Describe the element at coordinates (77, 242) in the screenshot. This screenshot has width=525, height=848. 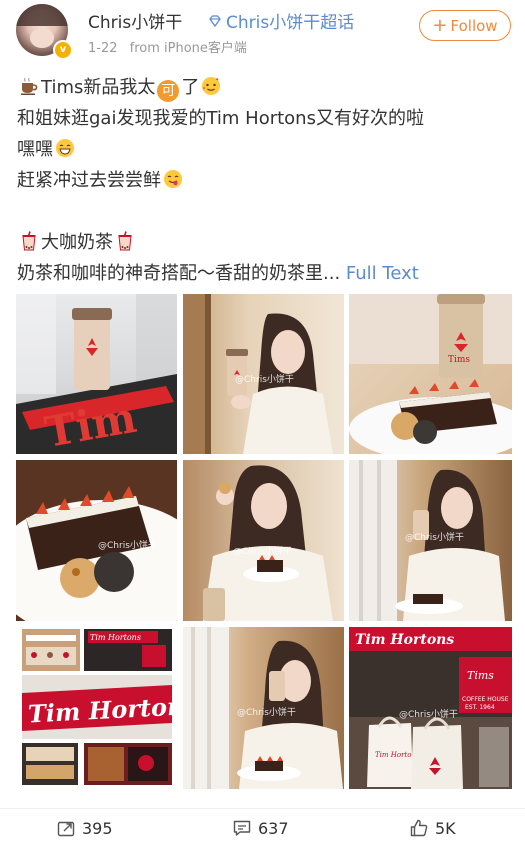
I see `post-line-5-text: 大咖奶茶` at that location.